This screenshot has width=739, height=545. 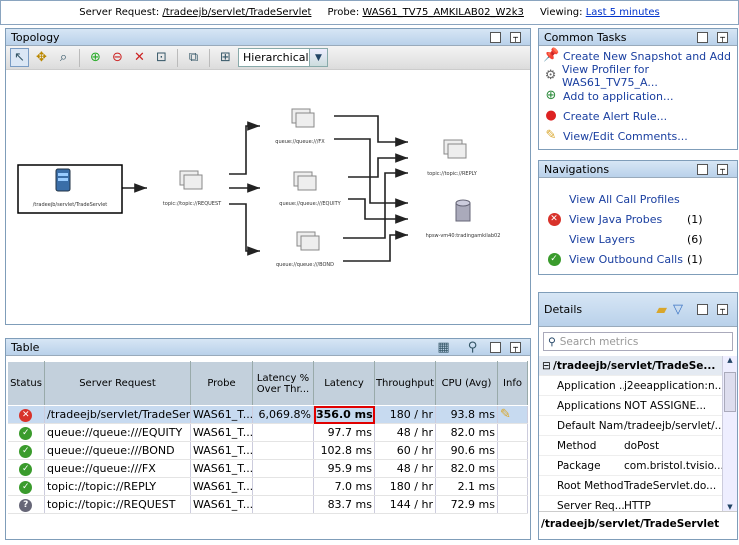 I want to click on probe-label: Probe:, so click(x=343, y=12).